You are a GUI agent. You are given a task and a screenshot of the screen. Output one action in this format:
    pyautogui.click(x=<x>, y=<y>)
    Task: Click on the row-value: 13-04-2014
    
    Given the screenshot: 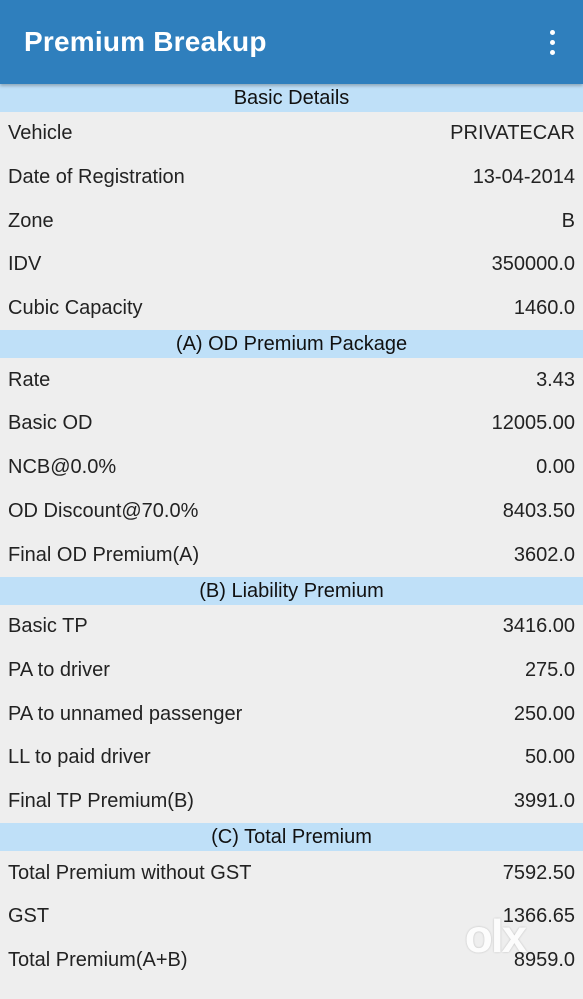 What is the action you would take?
    pyautogui.click(x=523, y=177)
    